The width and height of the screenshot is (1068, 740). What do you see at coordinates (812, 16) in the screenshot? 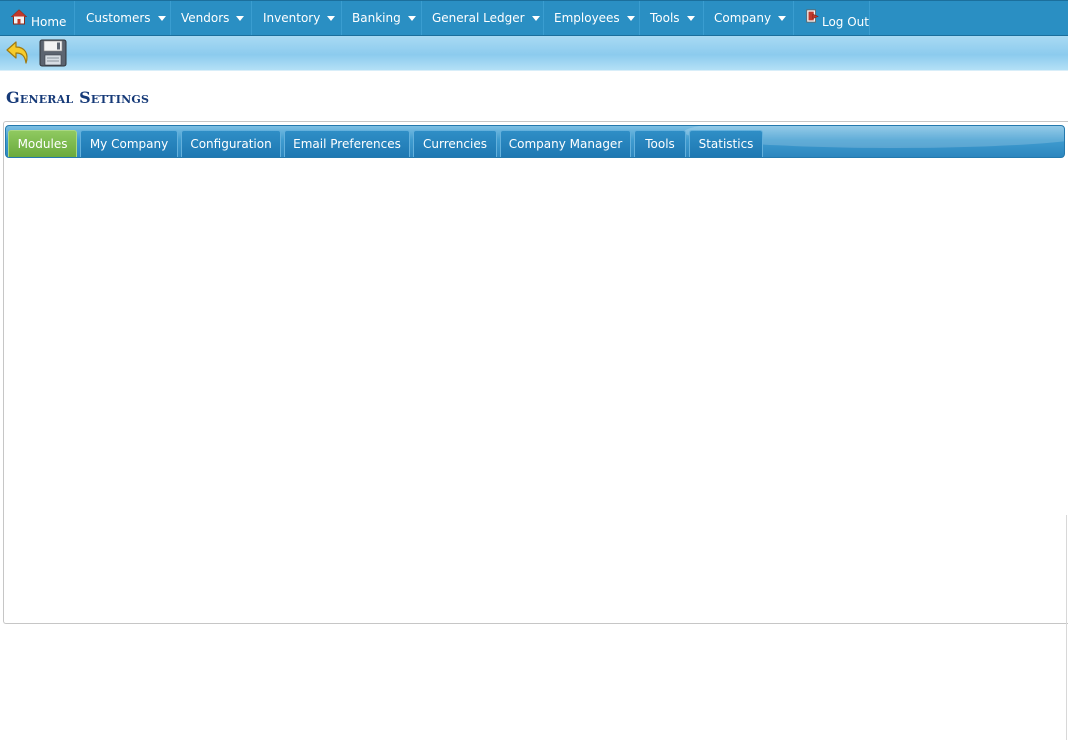
I see `logout-icon` at bounding box center [812, 16].